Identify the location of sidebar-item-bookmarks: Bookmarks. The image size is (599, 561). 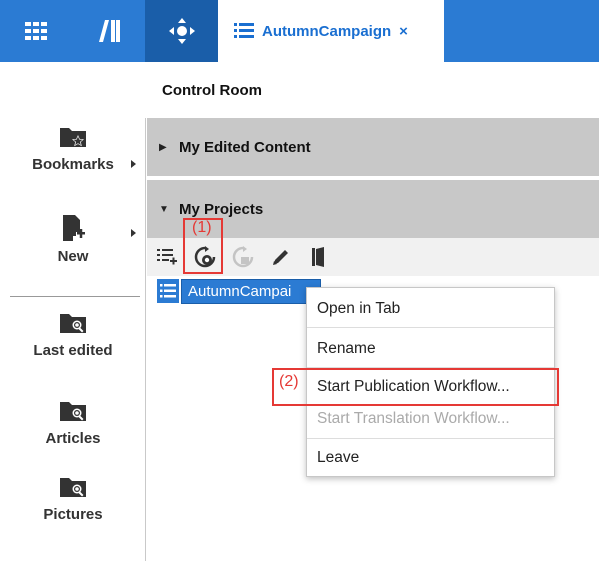
(73, 148).